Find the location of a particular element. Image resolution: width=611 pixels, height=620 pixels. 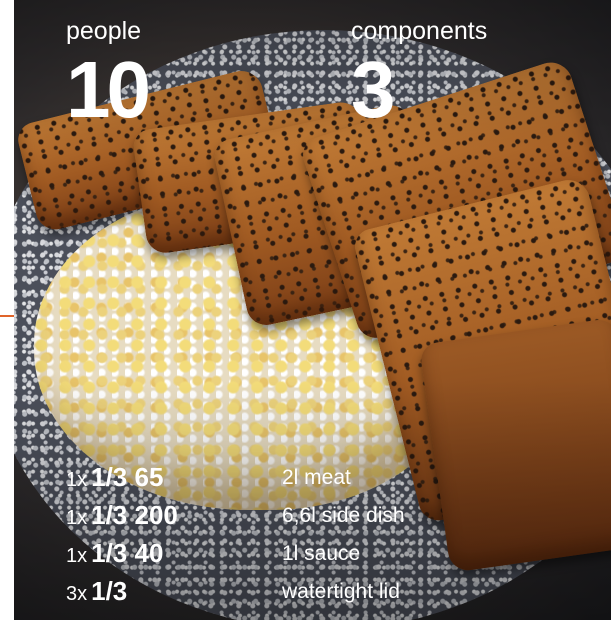

item-description: watertight lid is located at coordinates (341, 591).